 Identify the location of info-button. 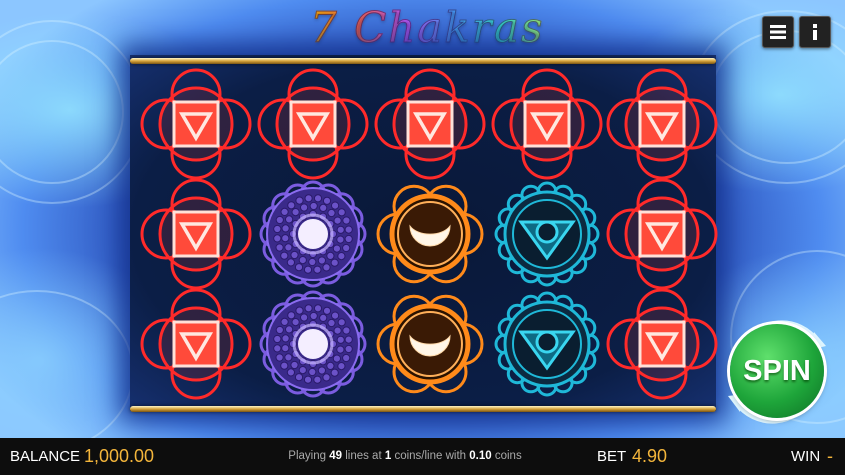
(815, 32).